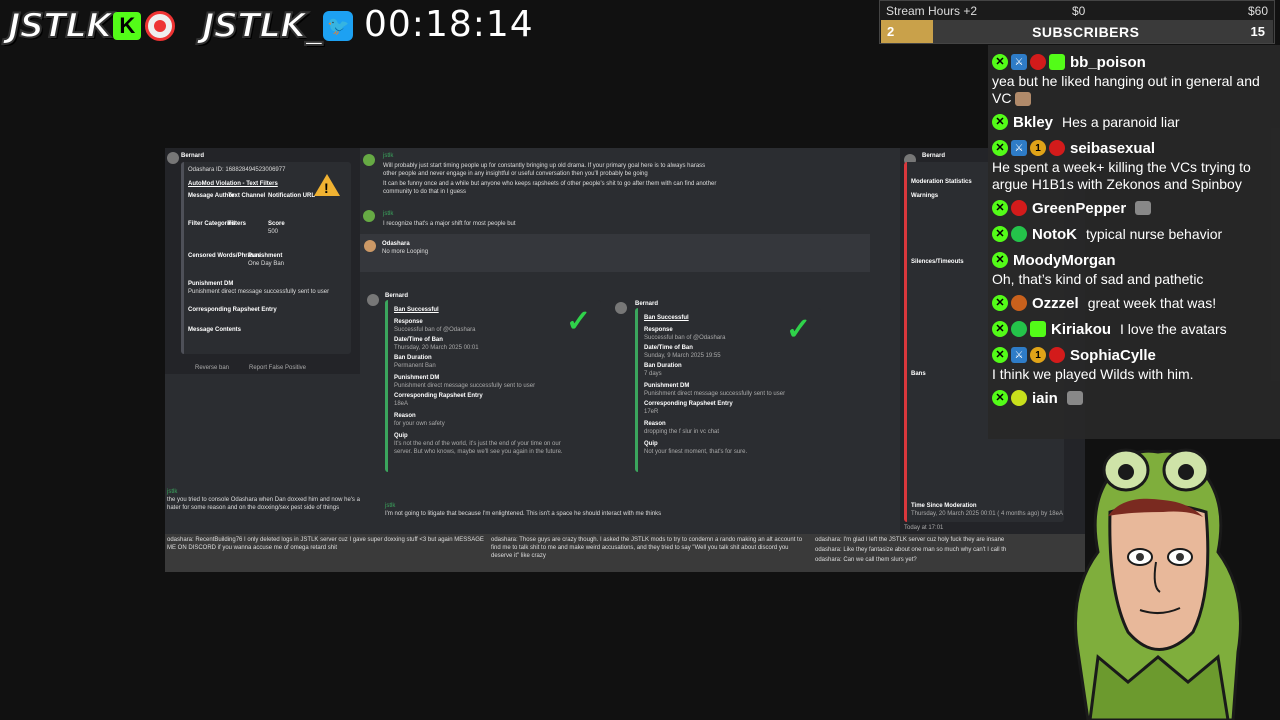 Image resolution: width=1280 pixels, height=720 pixels. I want to click on goal-count: 2, so click(891, 31).